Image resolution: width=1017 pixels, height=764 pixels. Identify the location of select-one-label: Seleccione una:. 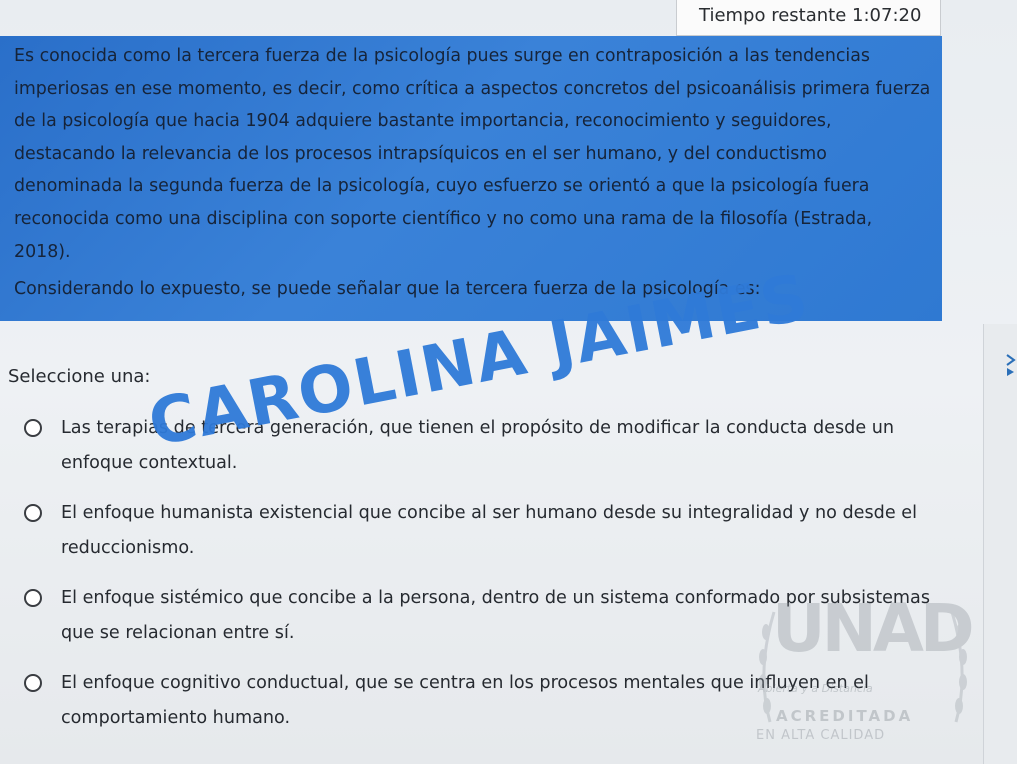
(79, 376).